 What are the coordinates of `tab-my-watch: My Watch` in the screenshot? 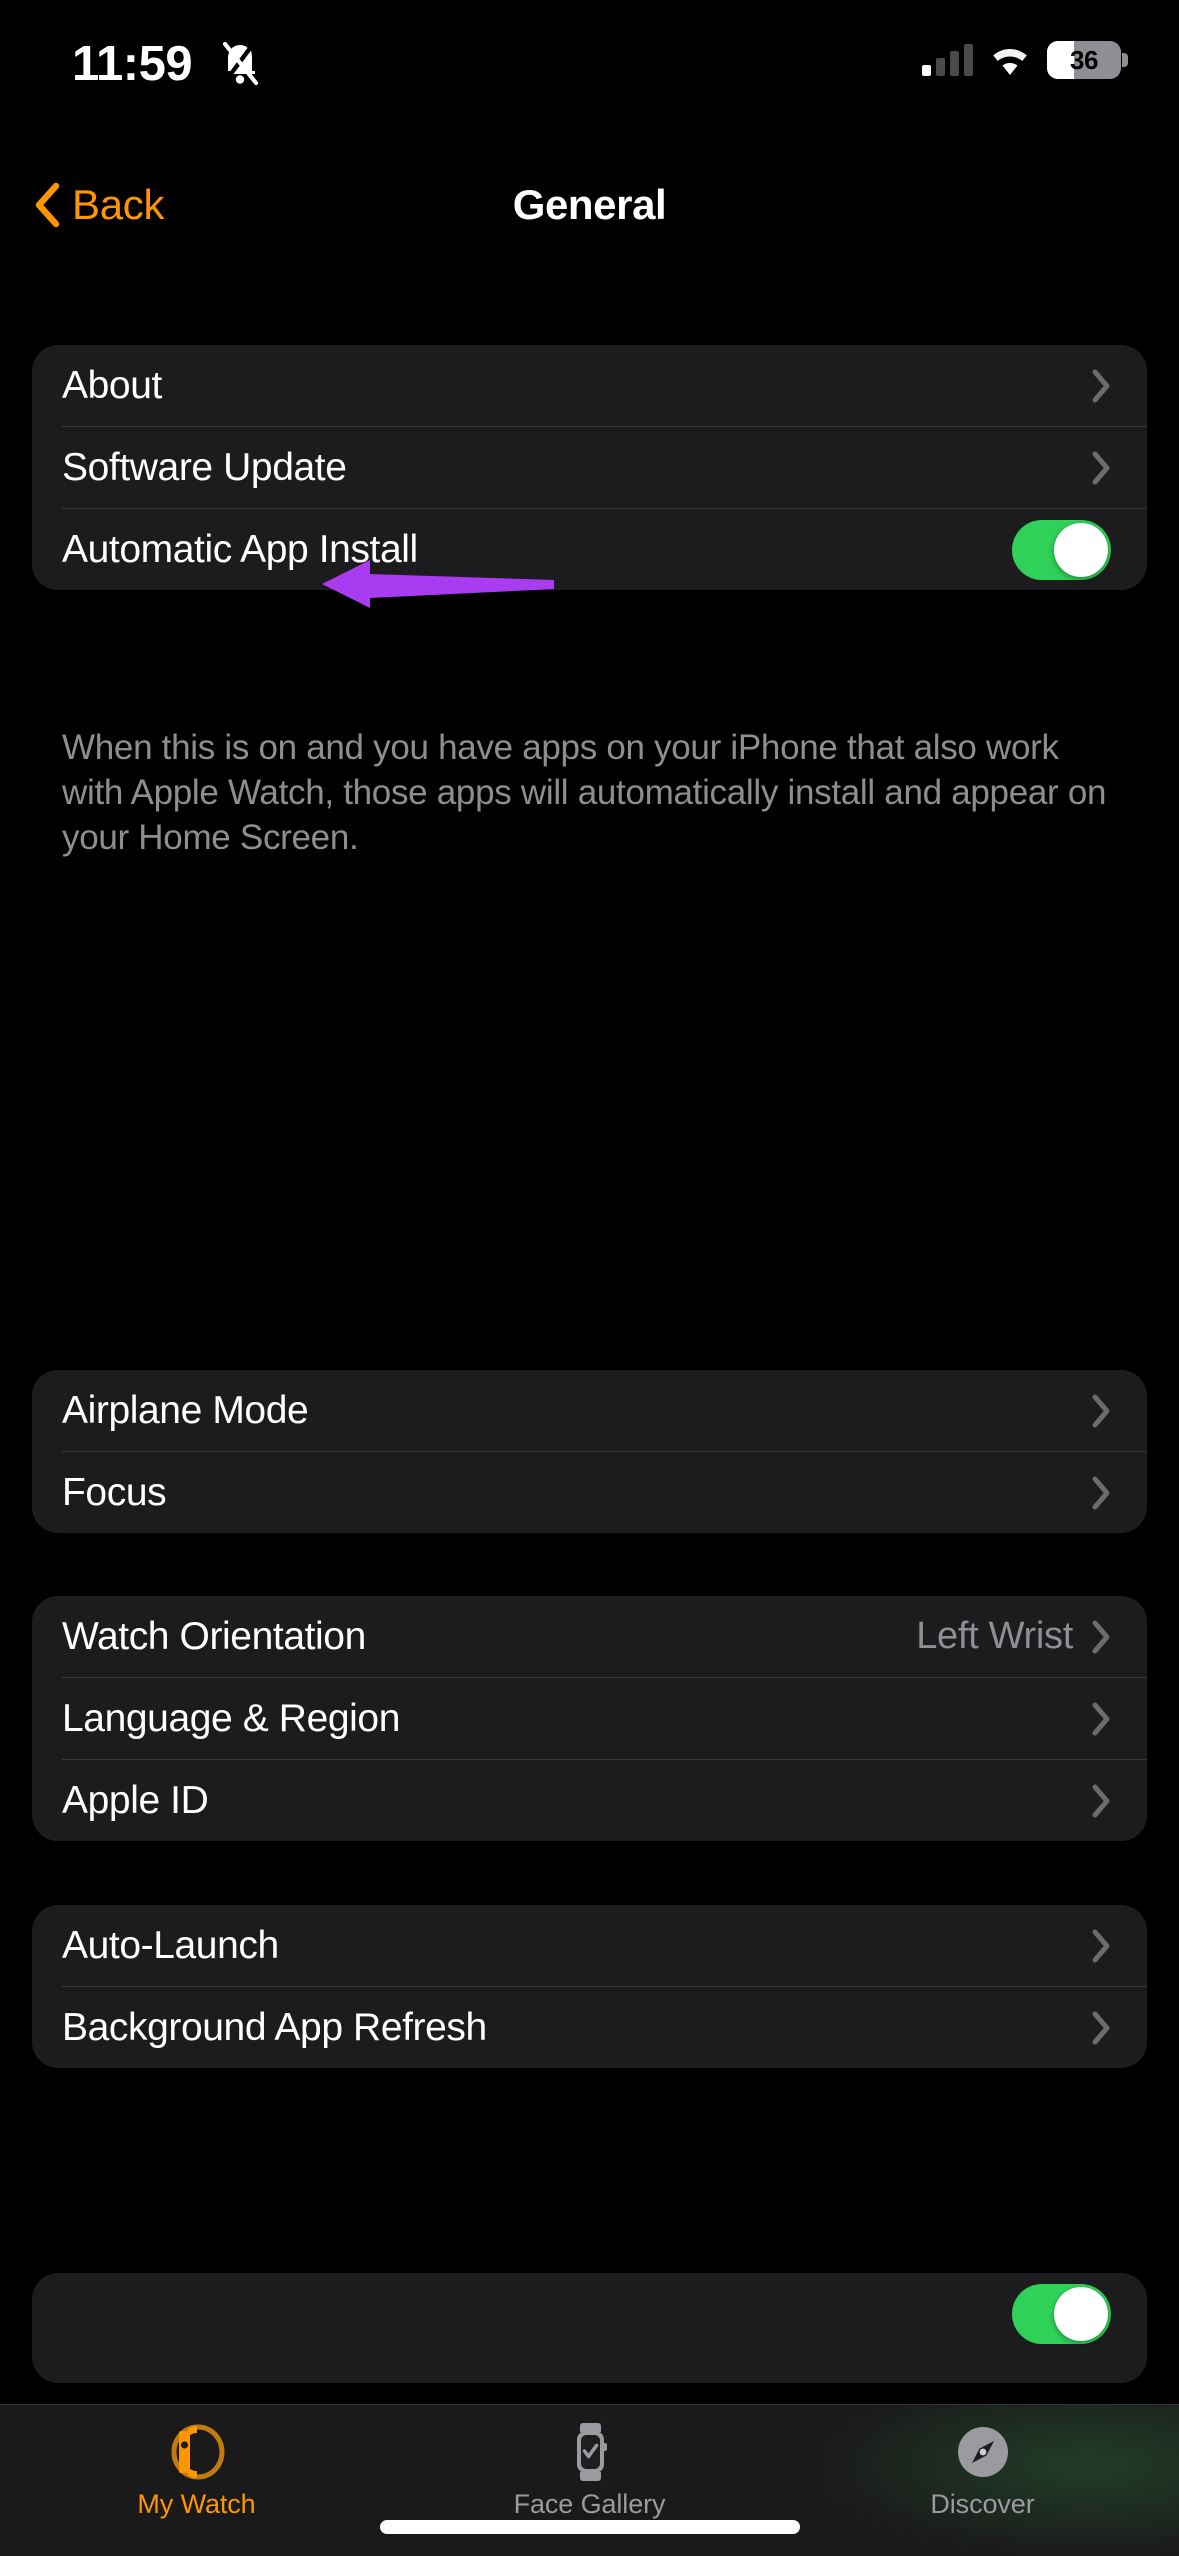 It's located at (196, 2480).